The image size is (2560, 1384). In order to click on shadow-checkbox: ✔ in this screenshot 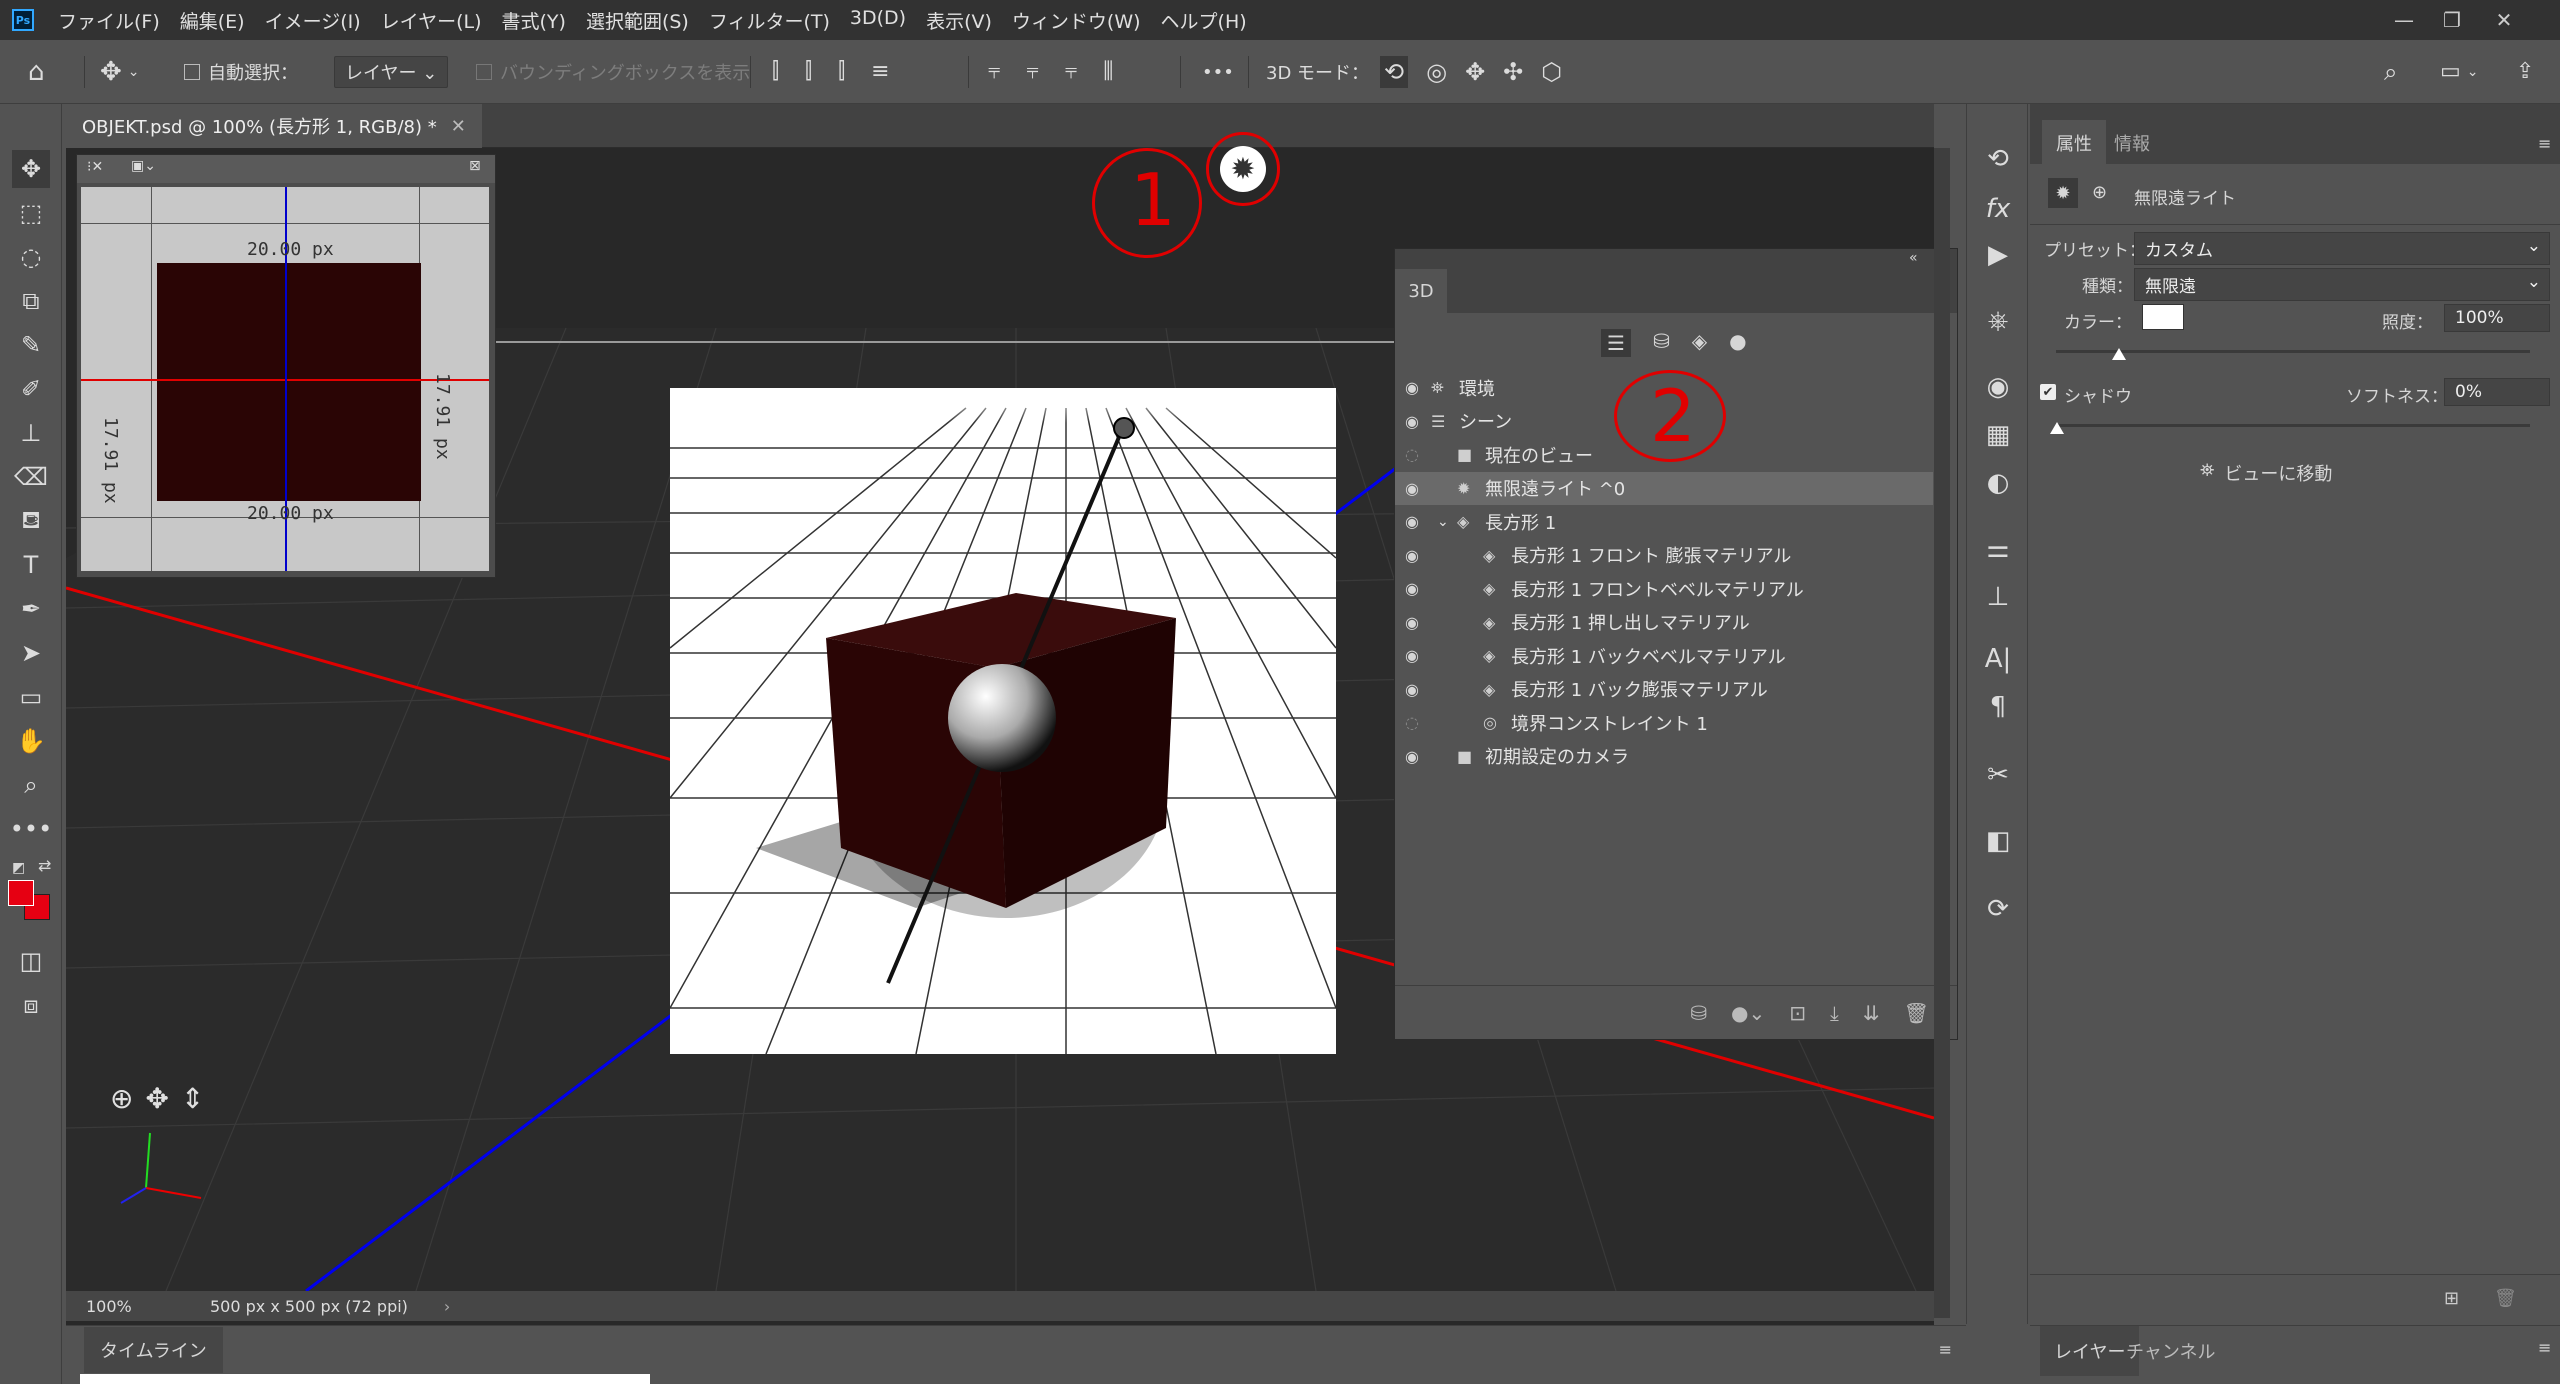, I will do `click(2048, 392)`.